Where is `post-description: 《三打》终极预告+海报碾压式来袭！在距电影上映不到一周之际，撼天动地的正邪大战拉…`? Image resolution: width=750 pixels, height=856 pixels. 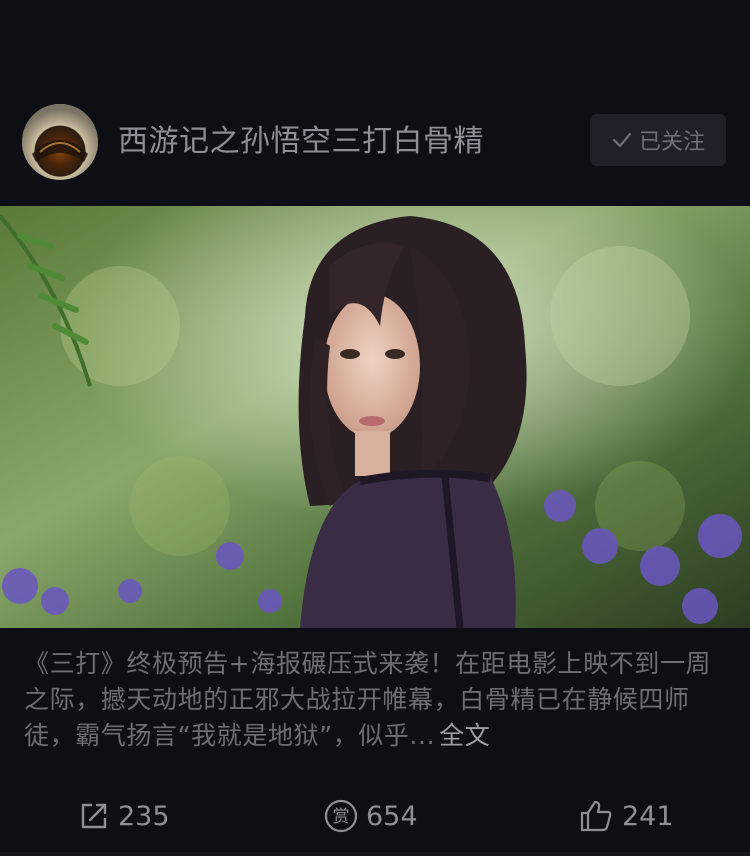 post-description: 《三打》终极预告+海报碾压式来袭！在距电影上映不到一周之际，撼天动地的正邪大战拉… is located at coordinates (377, 700).